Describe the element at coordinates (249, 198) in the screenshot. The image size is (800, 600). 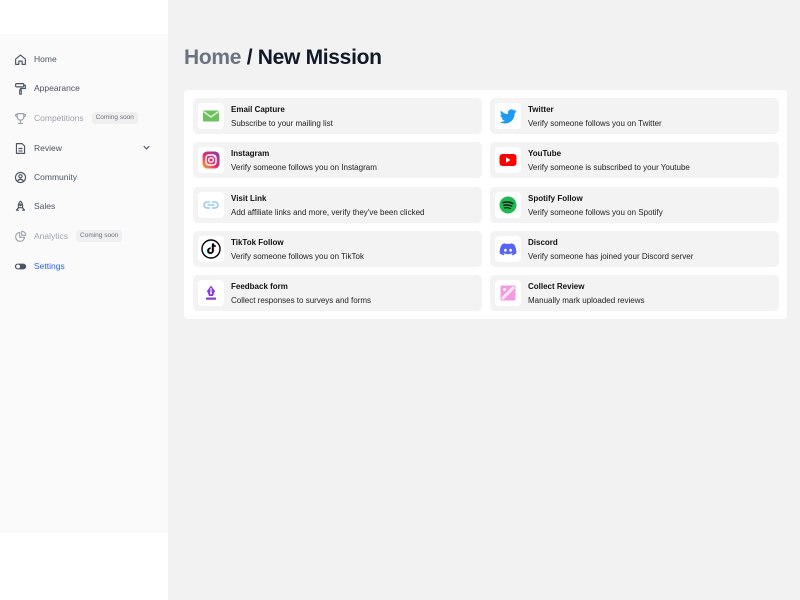
I see `card-title: Visit Link` at that location.